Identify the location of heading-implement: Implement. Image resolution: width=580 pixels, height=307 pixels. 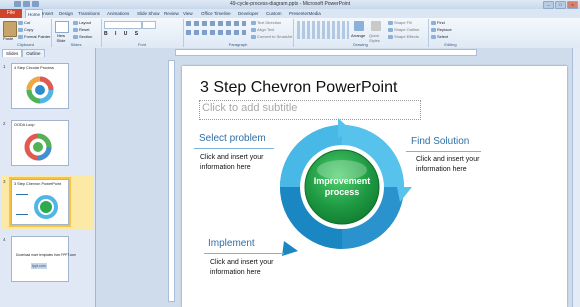
(231, 243).